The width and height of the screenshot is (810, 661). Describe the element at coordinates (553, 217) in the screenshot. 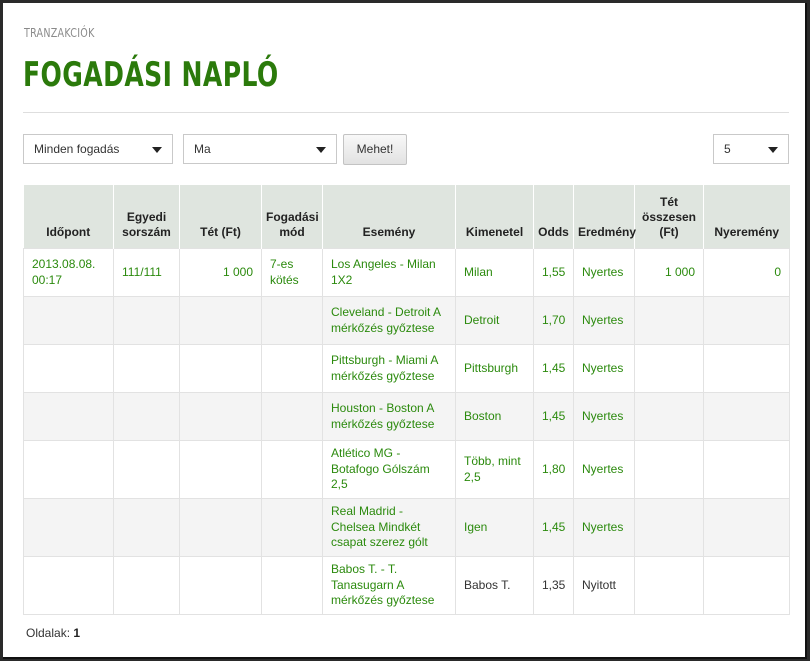

I see `col-header-odds: Odds` at that location.